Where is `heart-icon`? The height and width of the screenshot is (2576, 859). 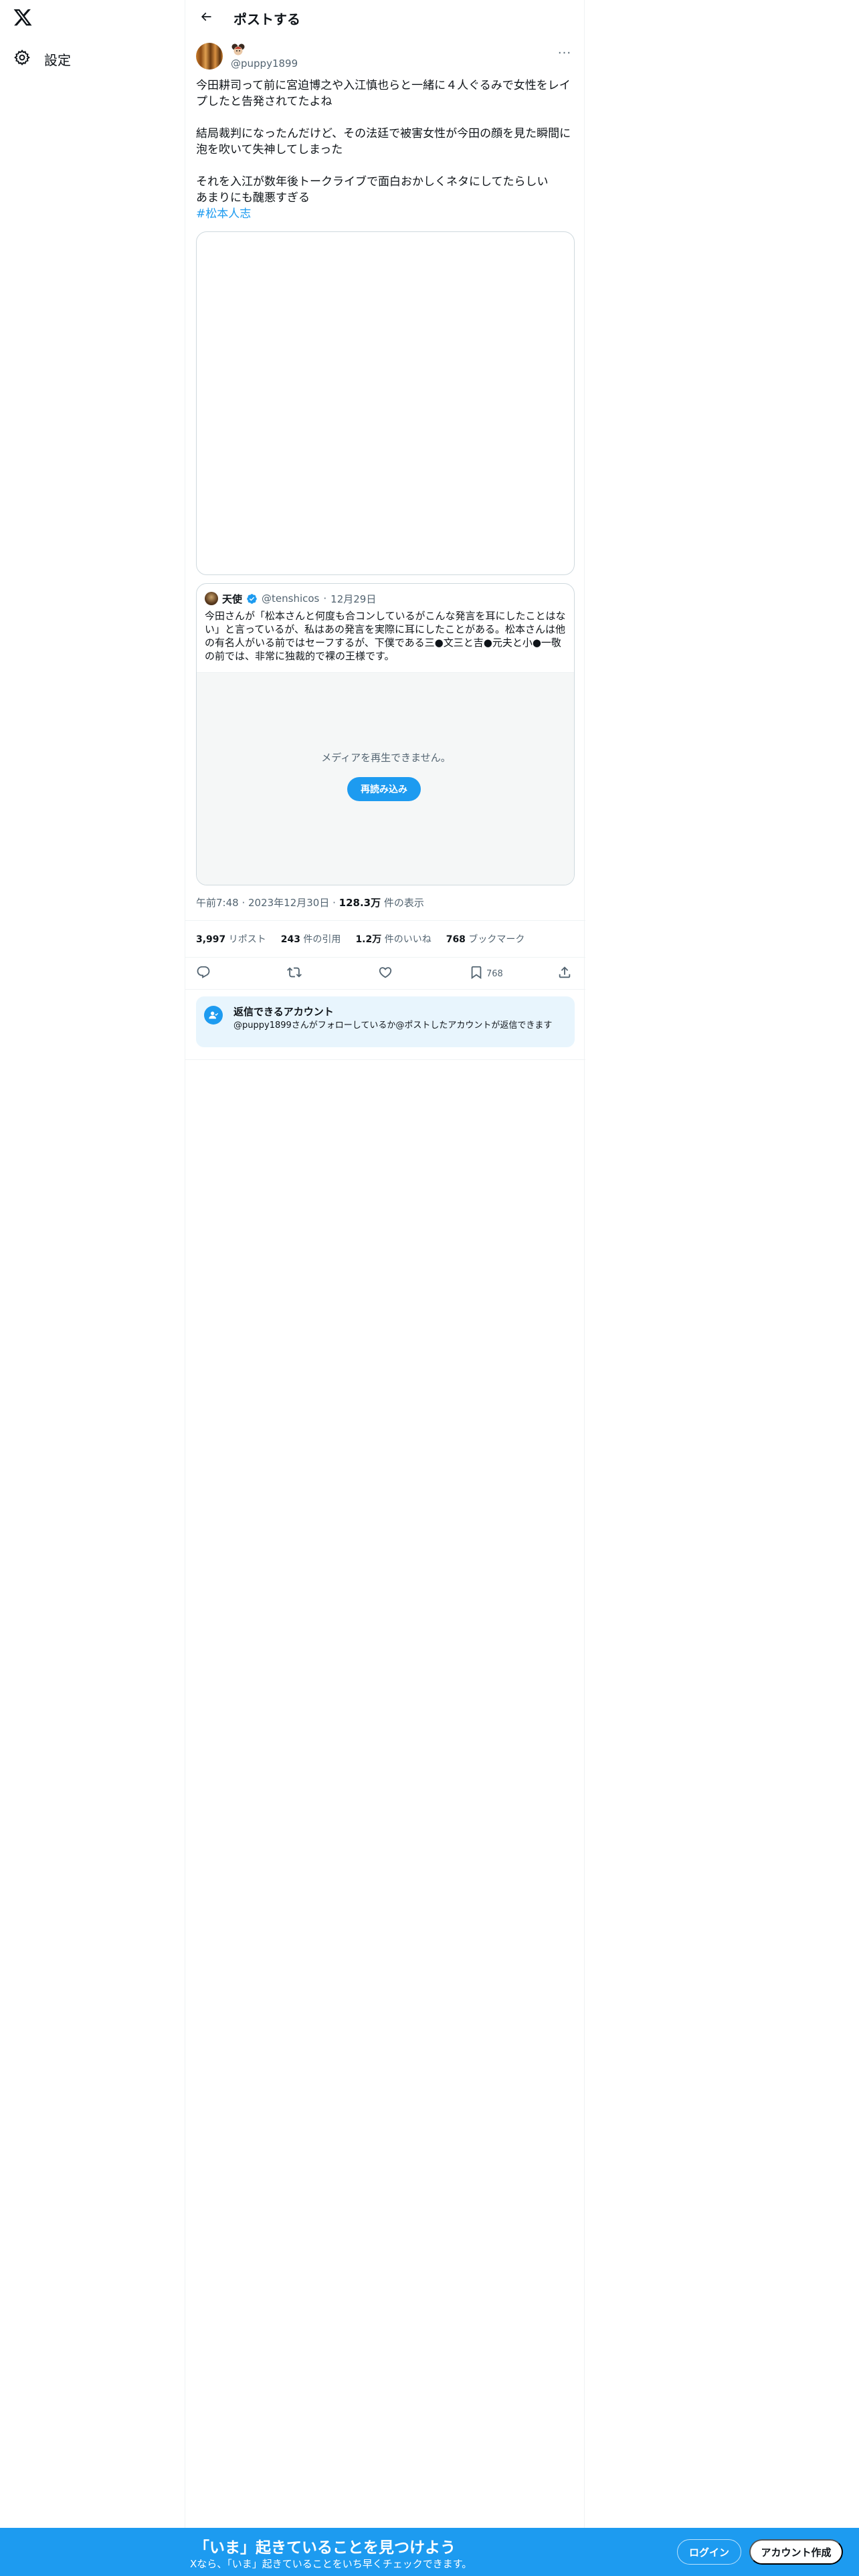 heart-icon is located at coordinates (385, 973).